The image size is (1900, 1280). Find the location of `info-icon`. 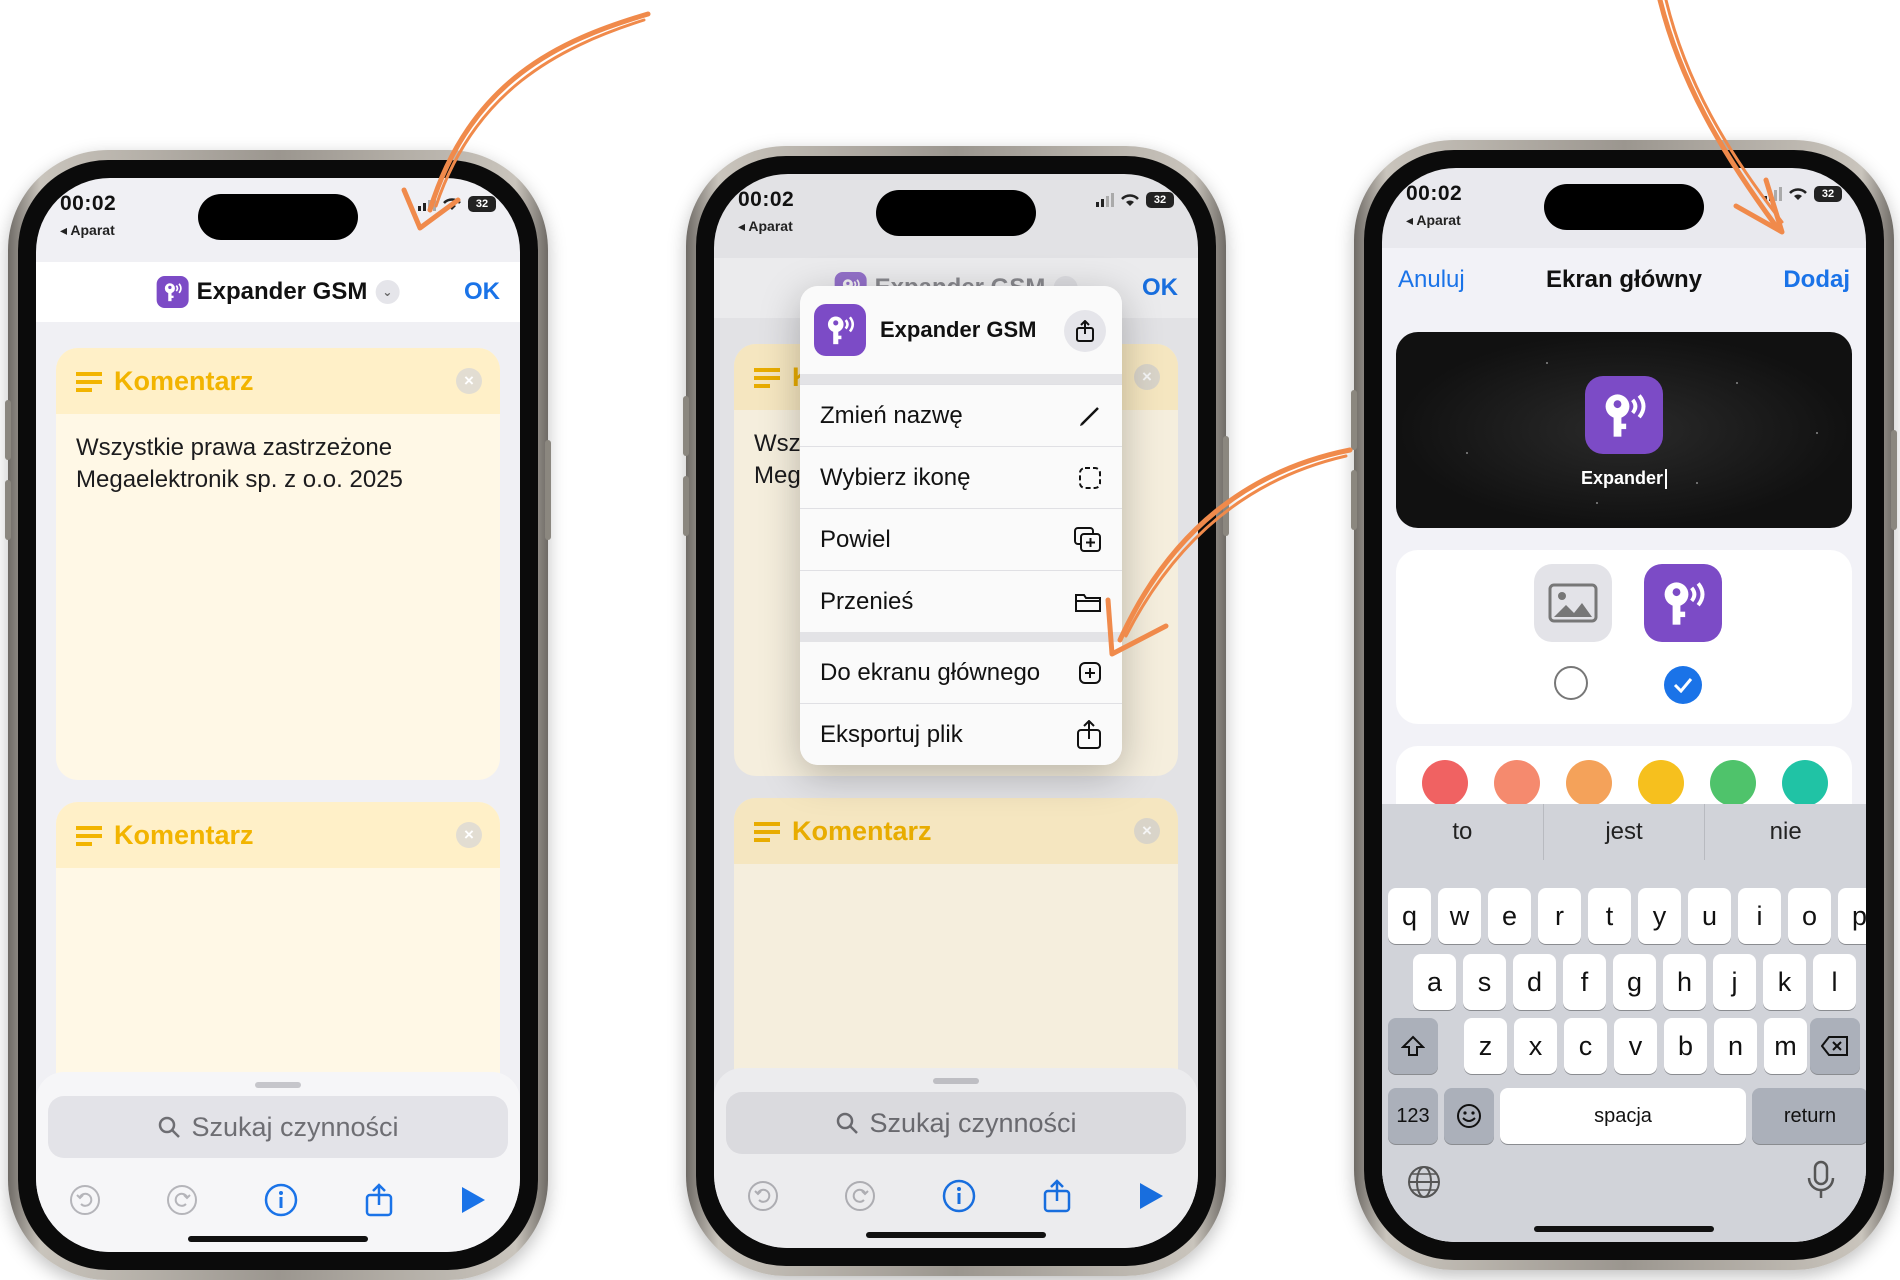

info-icon is located at coordinates (281, 1200).